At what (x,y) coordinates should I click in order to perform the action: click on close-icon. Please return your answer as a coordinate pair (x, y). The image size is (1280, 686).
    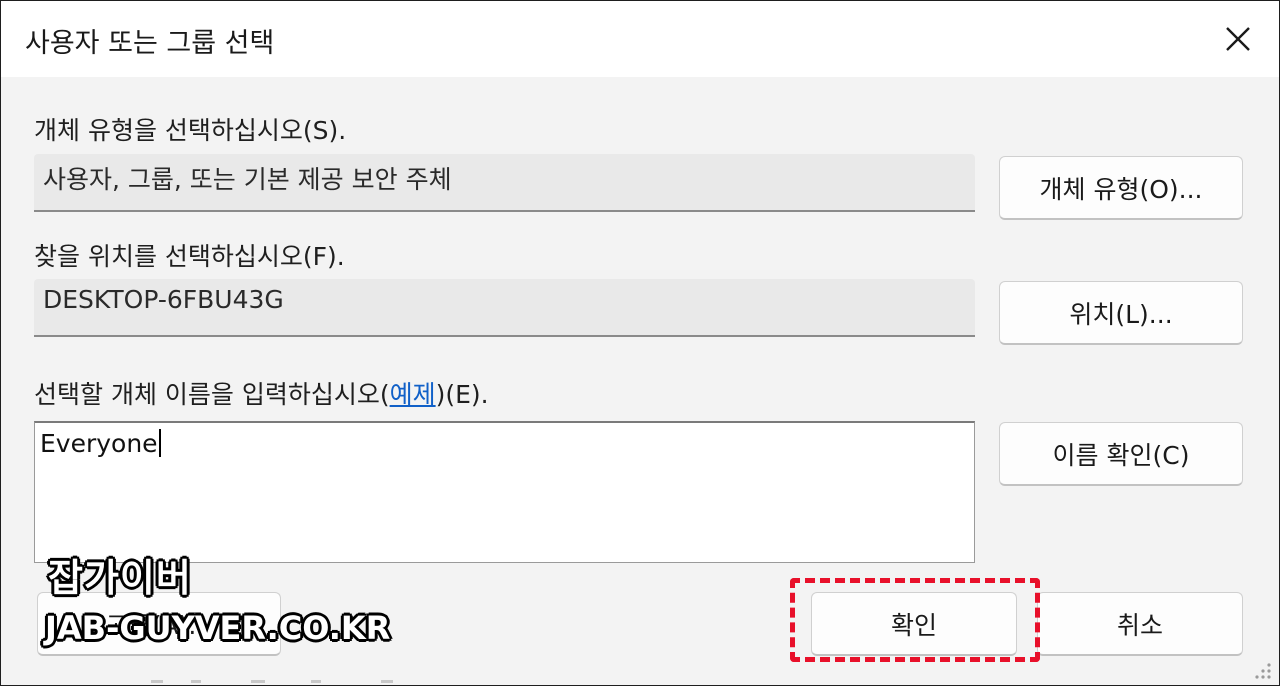
    Looking at the image, I should click on (1238, 39).